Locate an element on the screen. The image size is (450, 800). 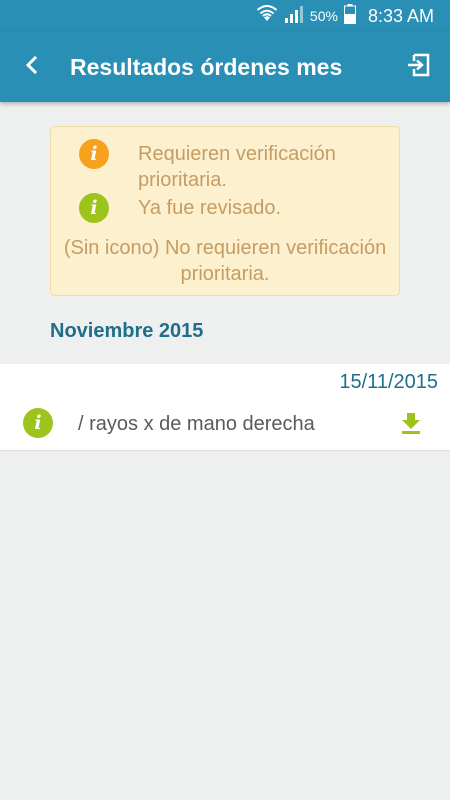
exit-icon is located at coordinates (419, 67).